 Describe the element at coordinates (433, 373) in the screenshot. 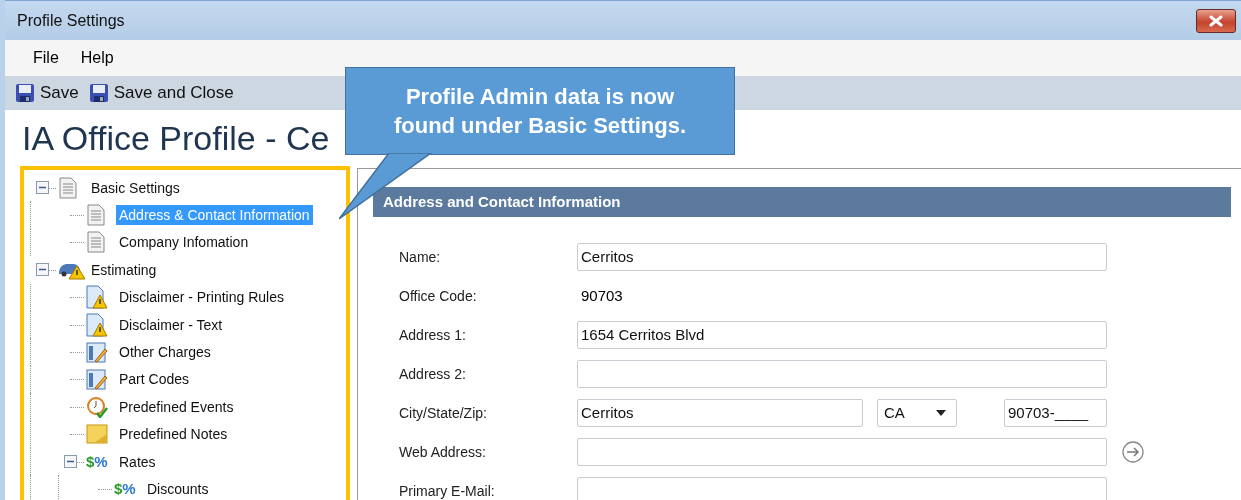

I see `field-label: Address 2:` at that location.